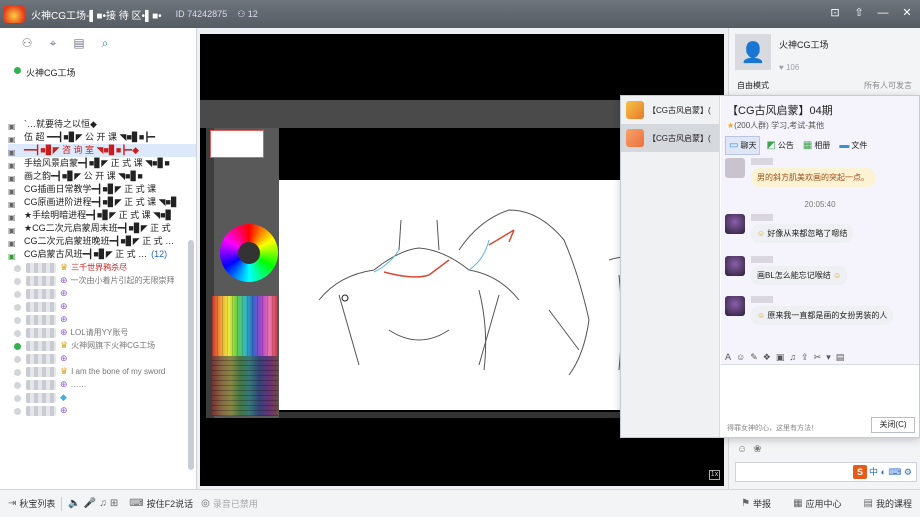 Image resolution: width=920 pixels, height=517 pixels. What do you see at coordinates (247, 14) in the screenshot?
I see `online-count: ⚇ 12` at bounding box center [247, 14].